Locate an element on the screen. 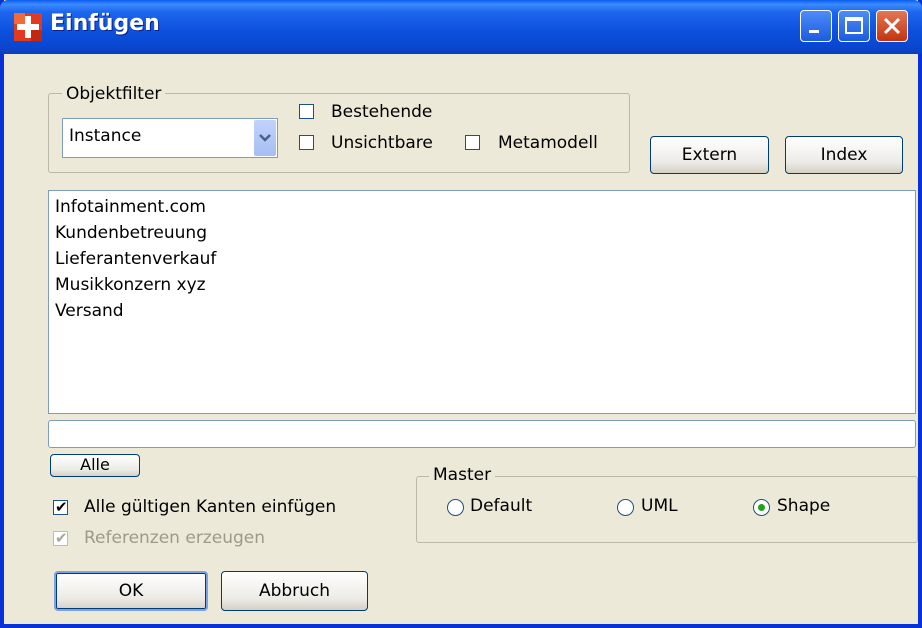 The height and width of the screenshot is (628, 922). master-shape-radio is located at coordinates (761, 507).